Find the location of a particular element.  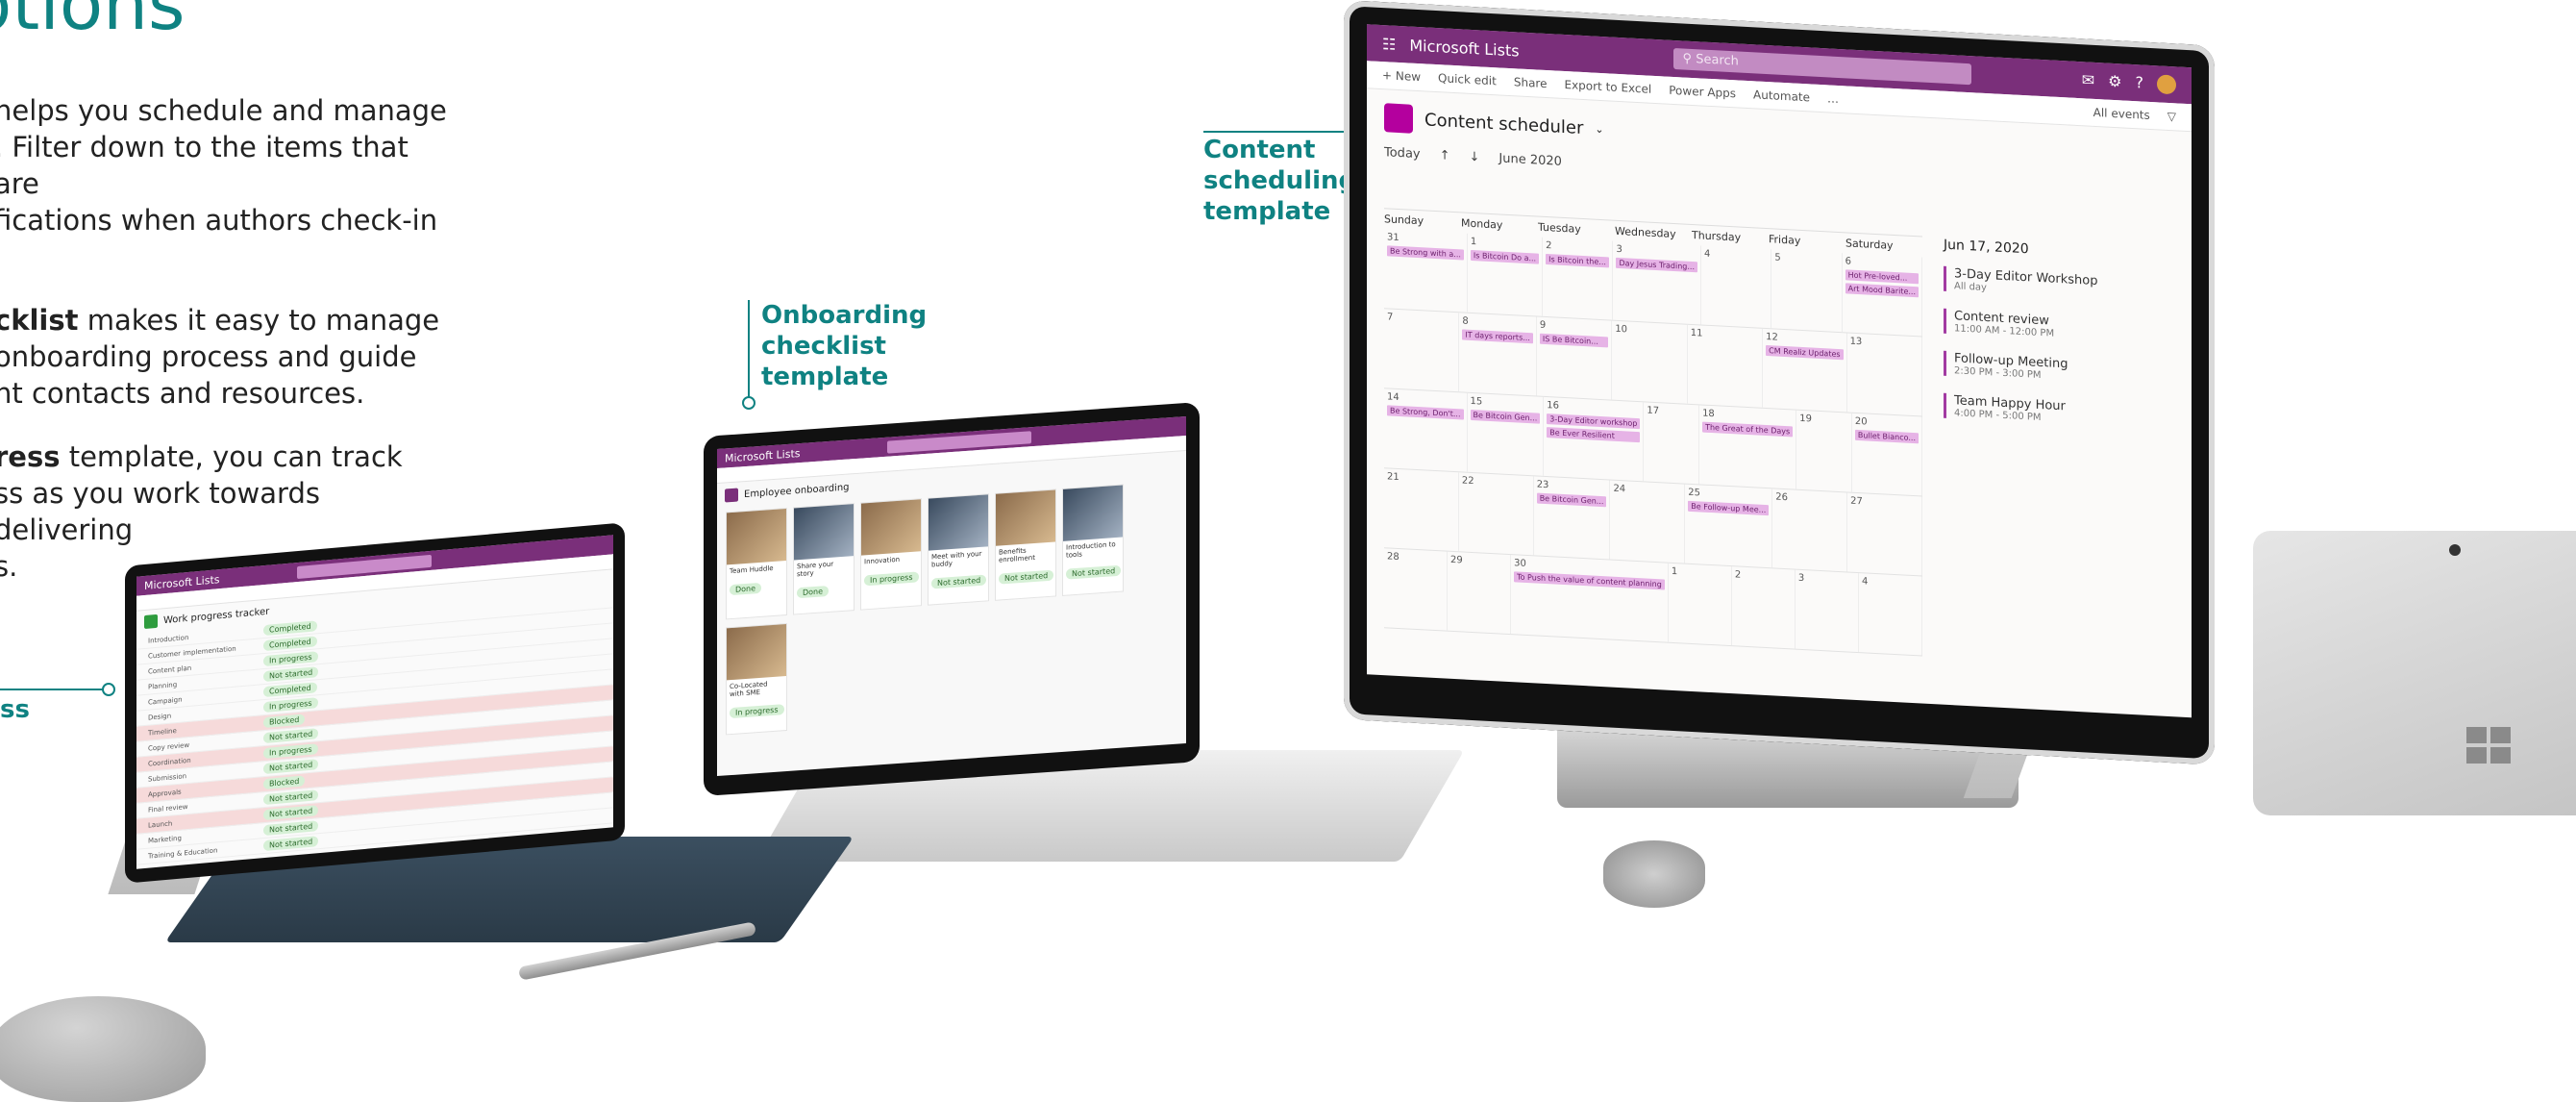

cmd-automate: Automate is located at coordinates (1781, 96).